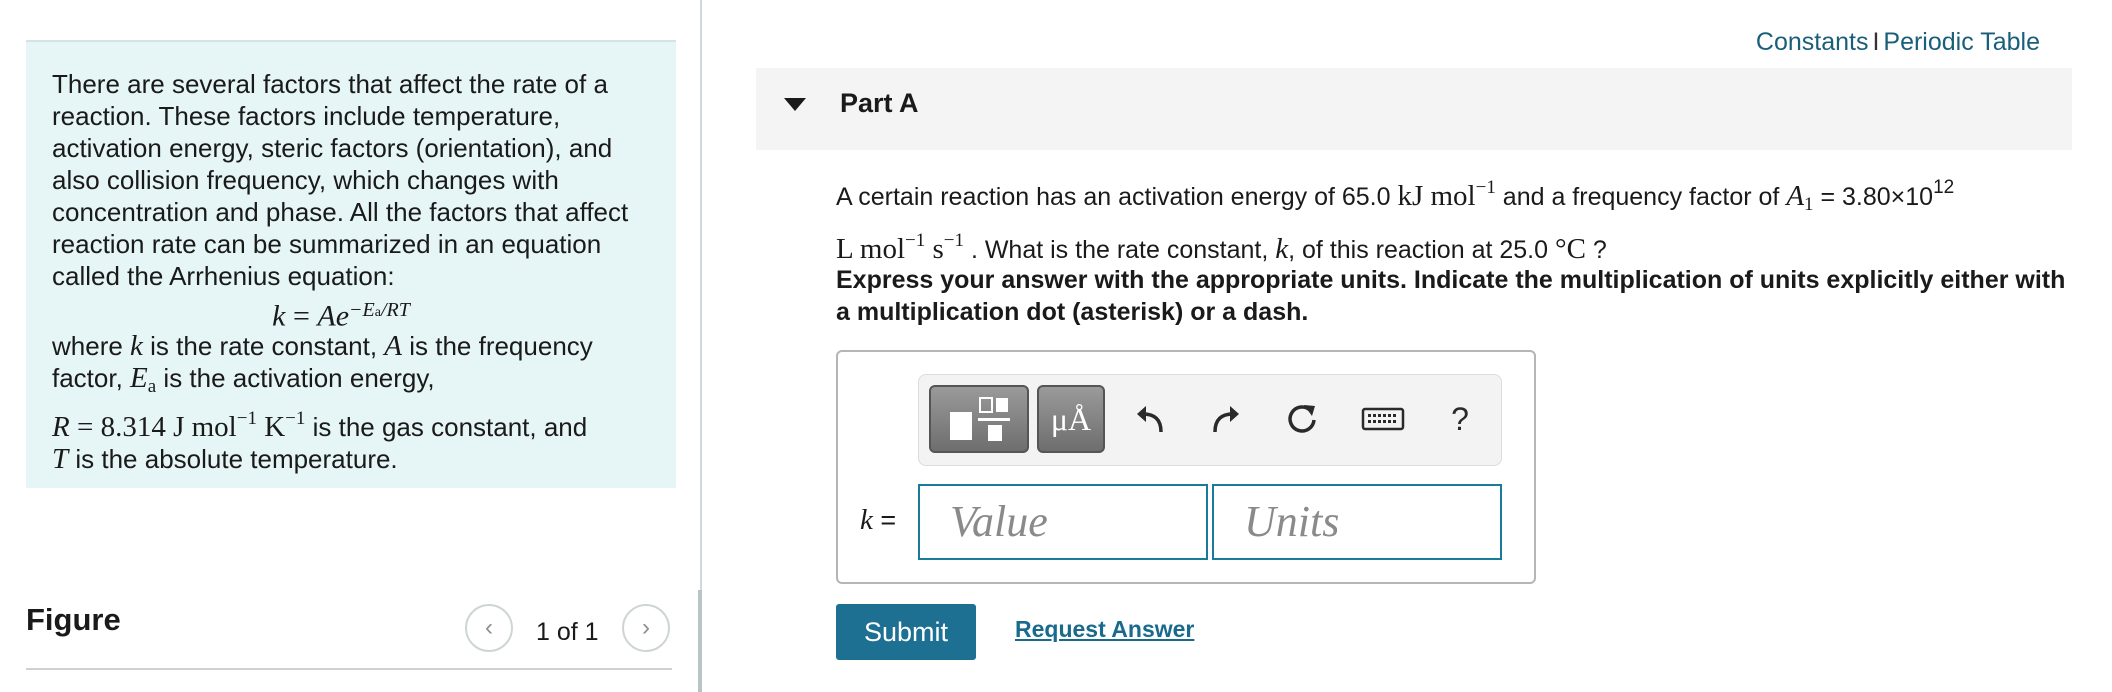  I want to click on var-a1: A, so click(1795, 196).